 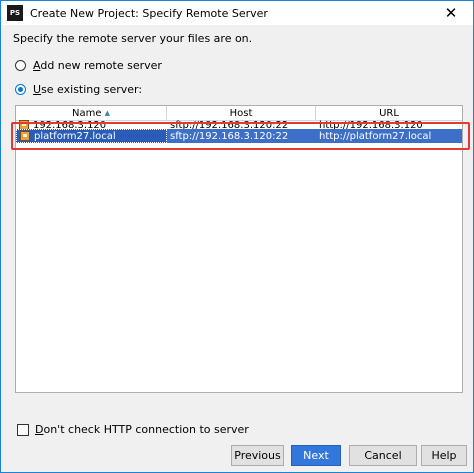 I want to click on add-new-server-label: Add new remote server, so click(x=97, y=65).